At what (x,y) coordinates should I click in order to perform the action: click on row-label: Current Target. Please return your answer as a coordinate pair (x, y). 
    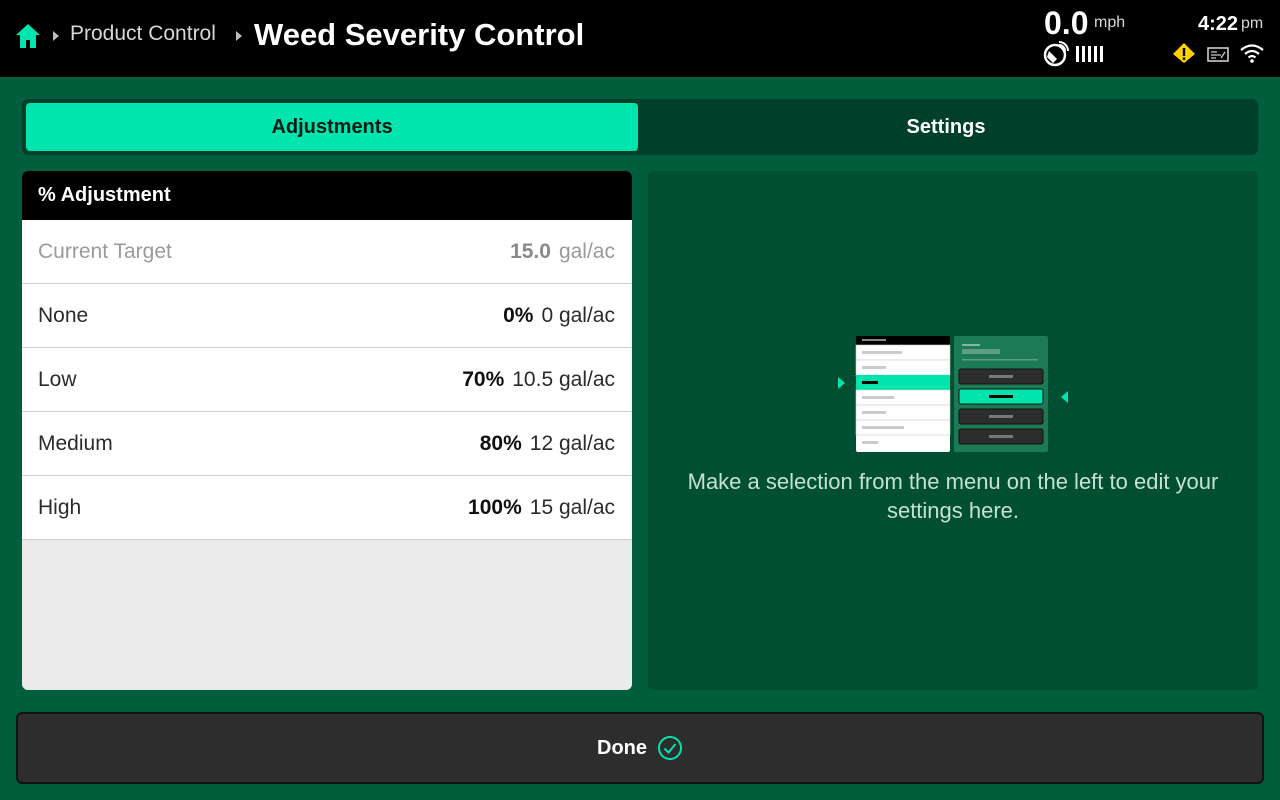
    Looking at the image, I should click on (105, 251).